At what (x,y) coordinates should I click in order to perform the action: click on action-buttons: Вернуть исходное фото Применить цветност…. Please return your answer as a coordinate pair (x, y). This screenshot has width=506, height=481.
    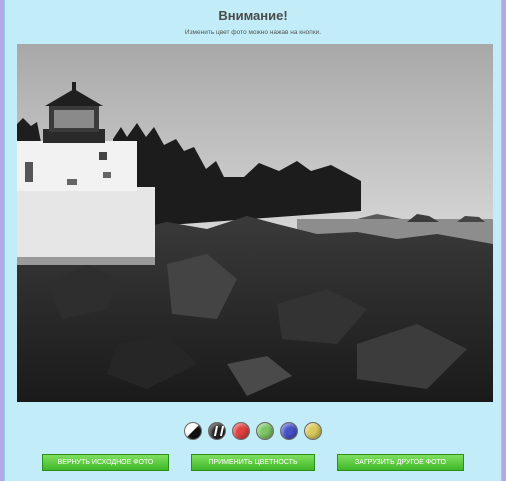
    Looking at the image, I should click on (253, 462).